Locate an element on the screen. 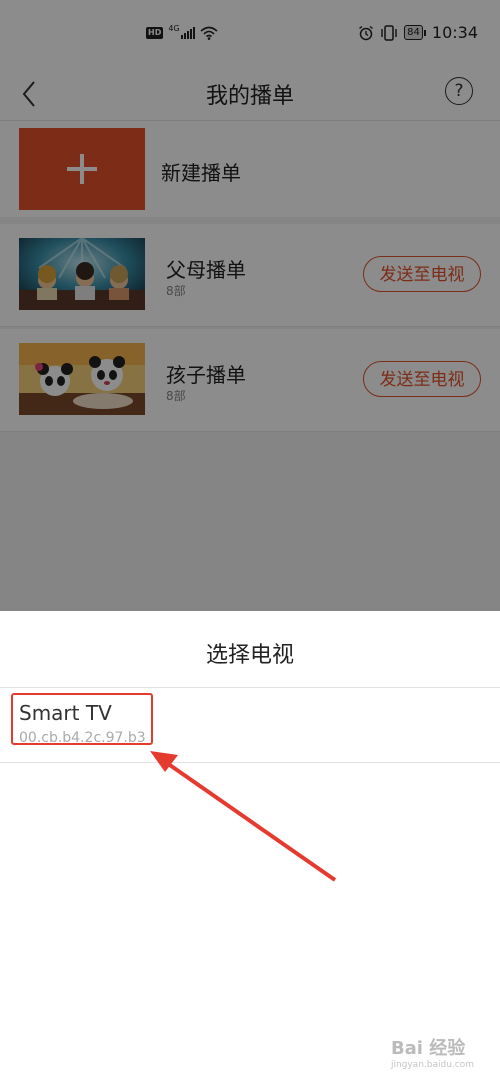 The image size is (500, 1084). sheet-title: 选择电视 is located at coordinates (249, 655).